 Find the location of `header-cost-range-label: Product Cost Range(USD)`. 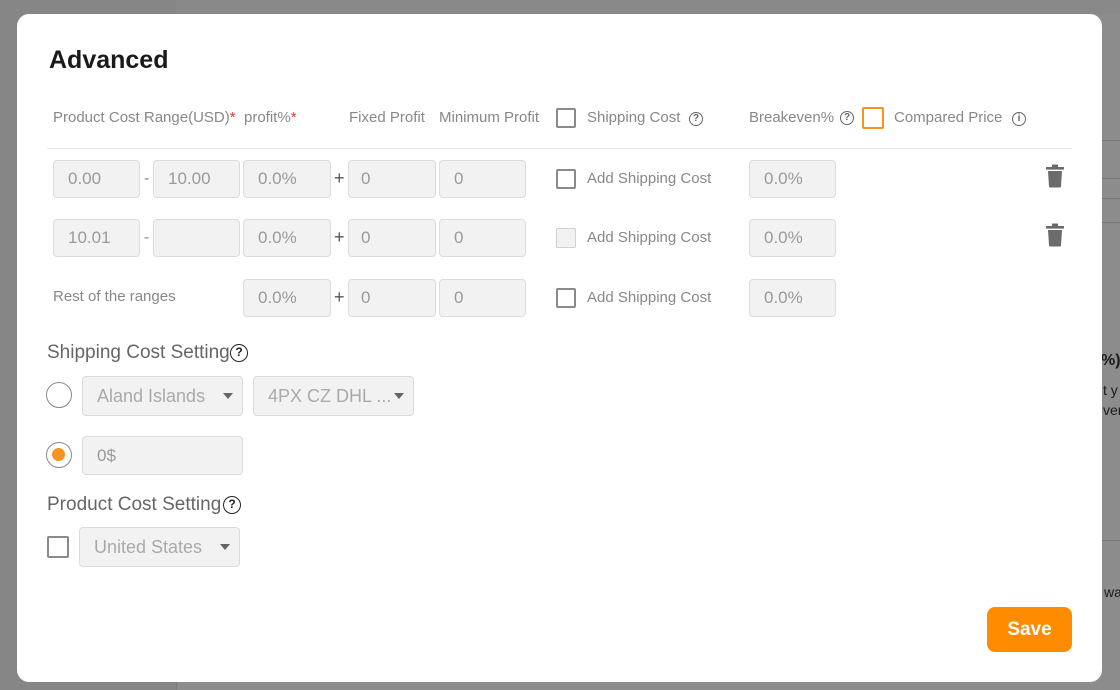

header-cost-range-label: Product Cost Range(USD) is located at coordinates (141, 117).